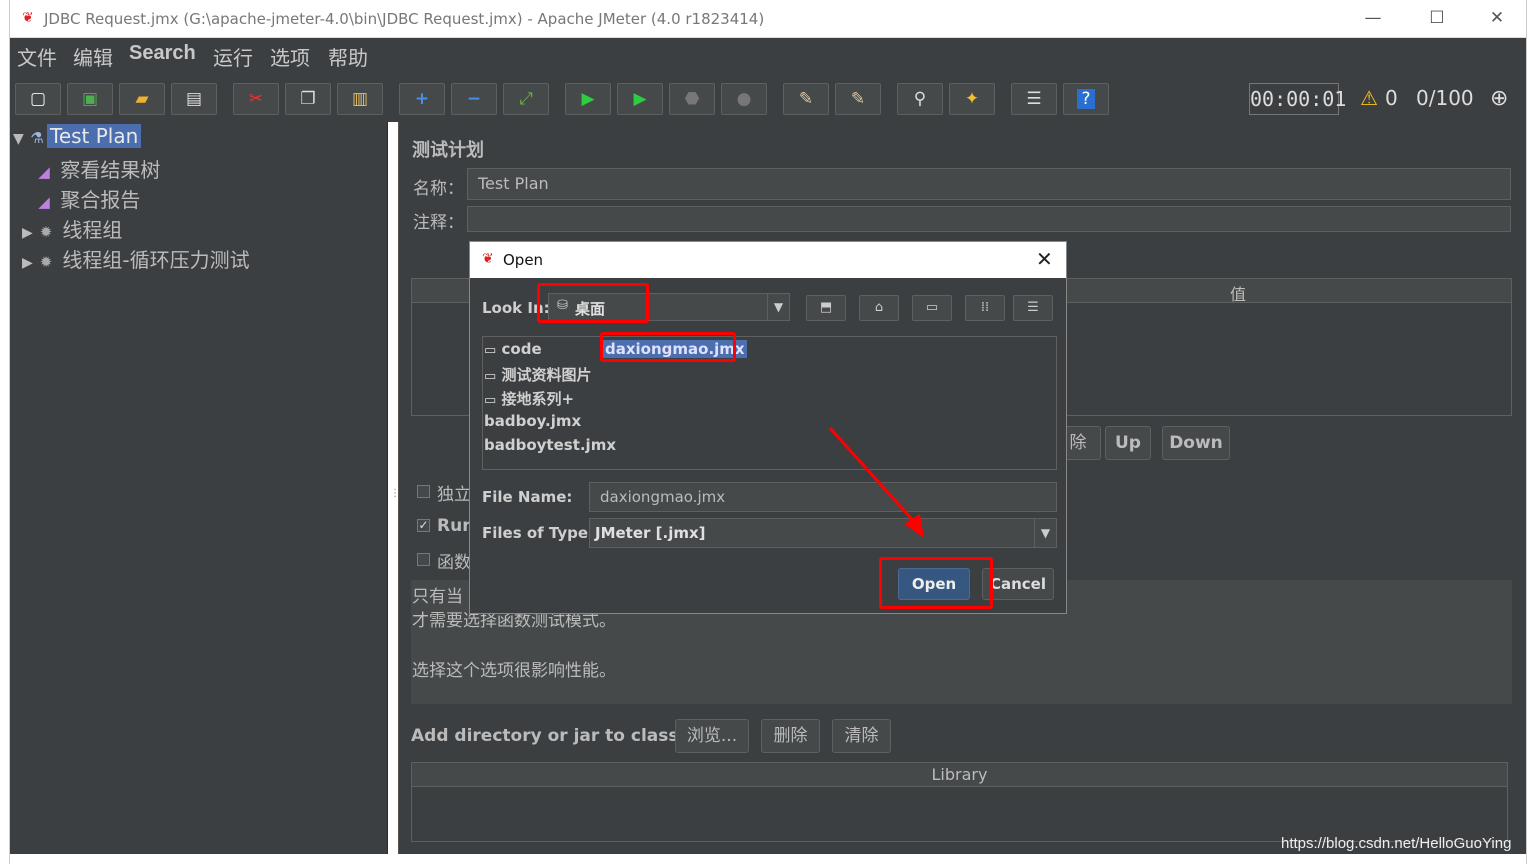 This screenshot has height=864, width=1536. I want to click on close-window-button: ✕, so click(1497, 18).